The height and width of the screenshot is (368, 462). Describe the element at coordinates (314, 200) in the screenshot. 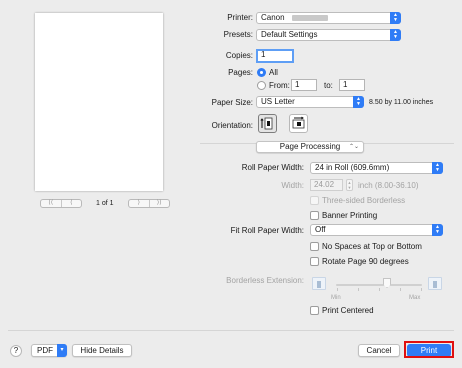

I see `three-sided-borderless-checkbox` at that location.